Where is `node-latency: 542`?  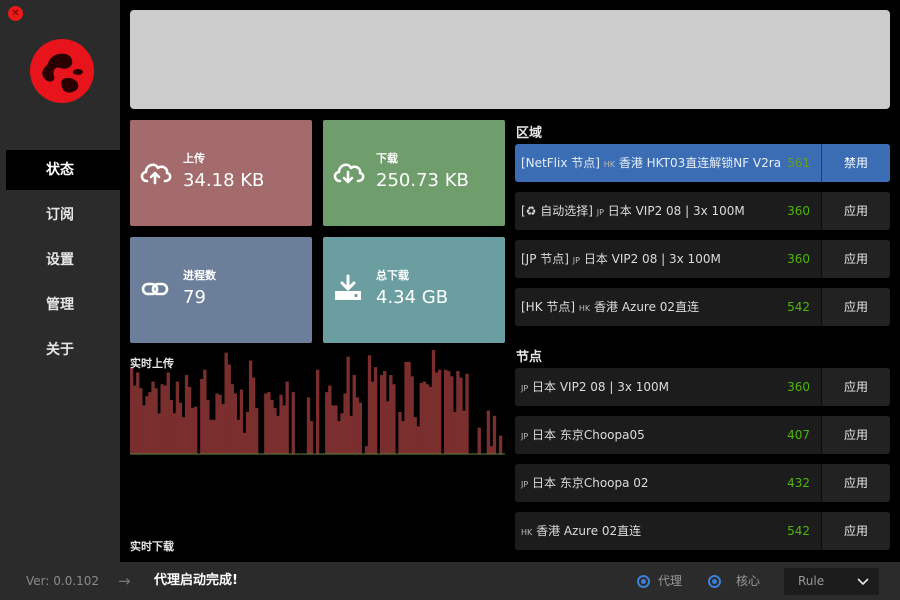
node-latency: 542 is located at coordinates (798, 531).